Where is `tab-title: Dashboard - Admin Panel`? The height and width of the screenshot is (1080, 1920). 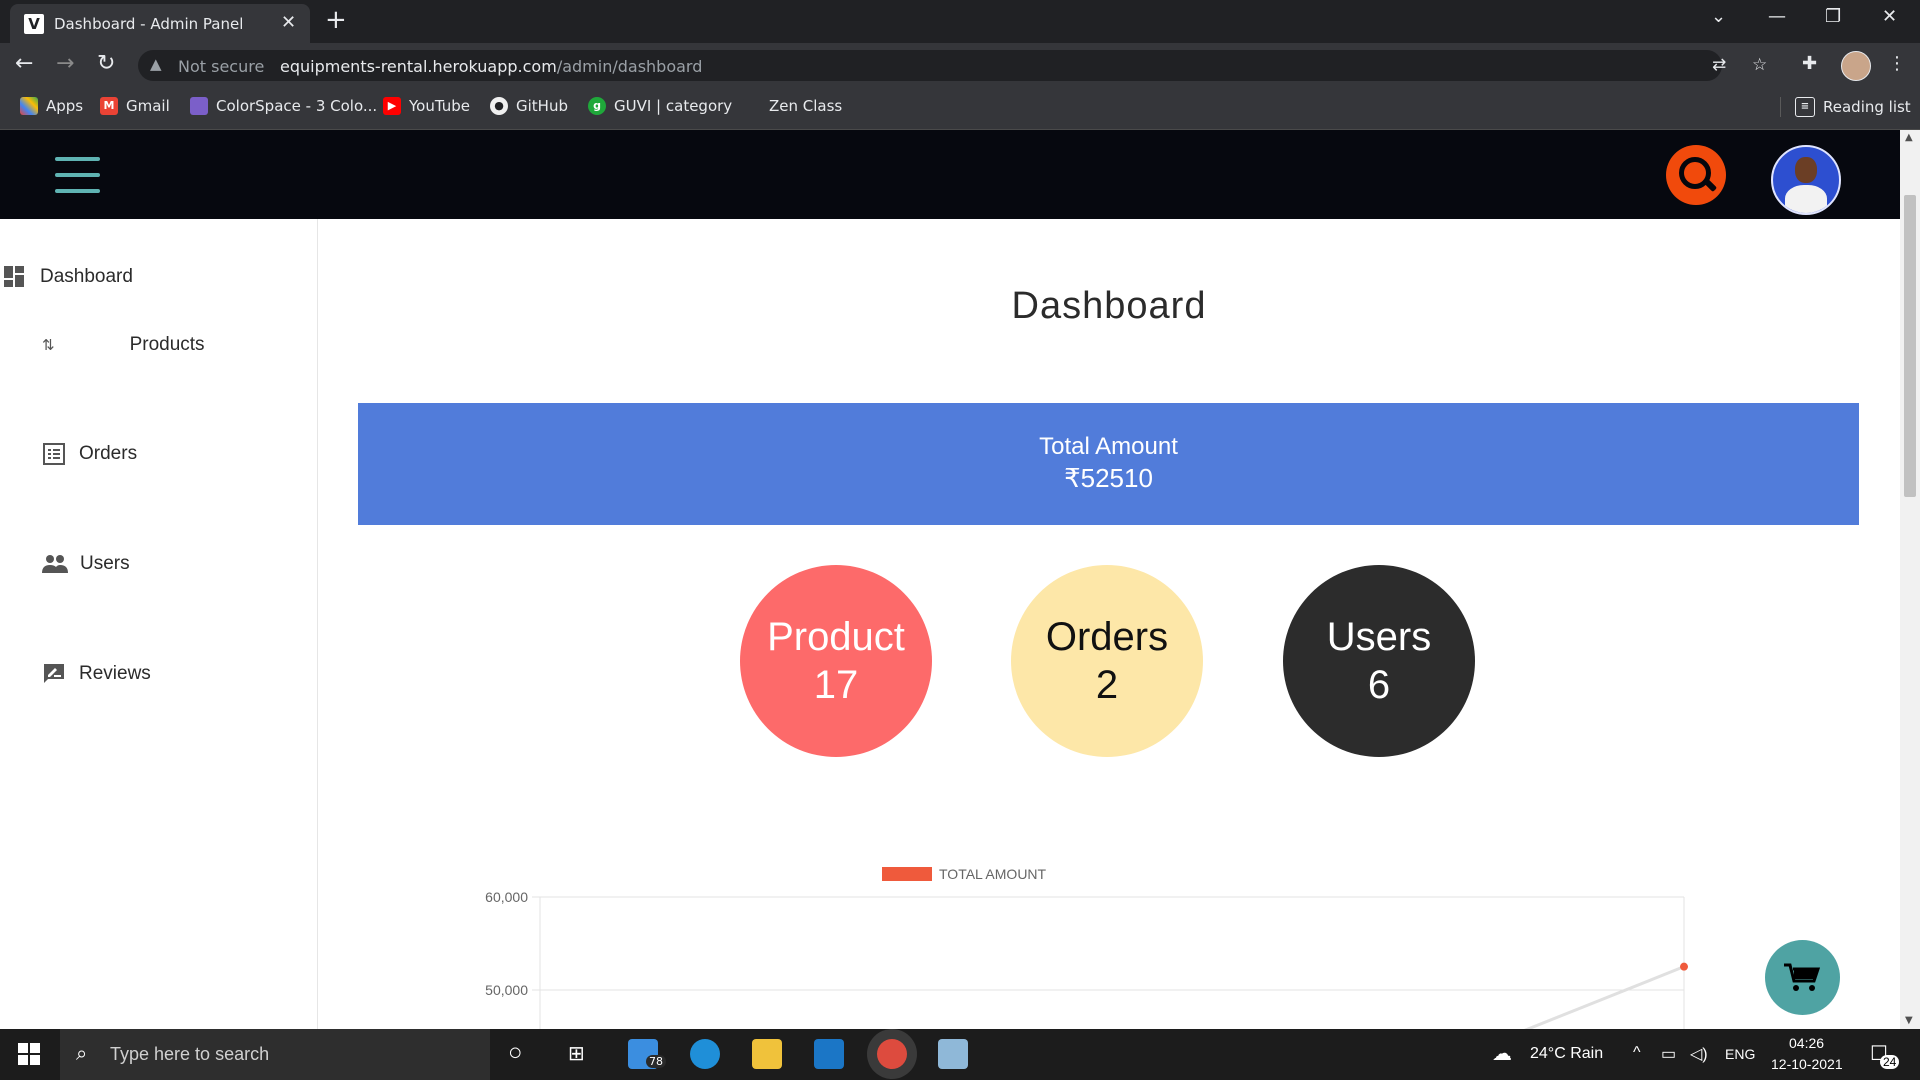
tab-title: Dashboard - Admin Panel is located at coordinates (149, 24).